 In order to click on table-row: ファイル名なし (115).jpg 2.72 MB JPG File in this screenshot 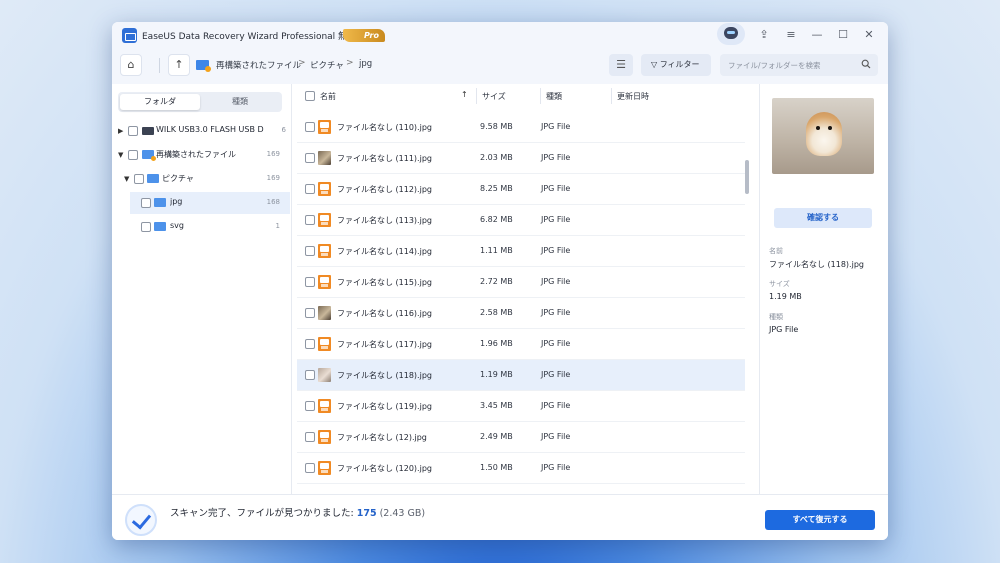, I will do `click(521, 282)`.